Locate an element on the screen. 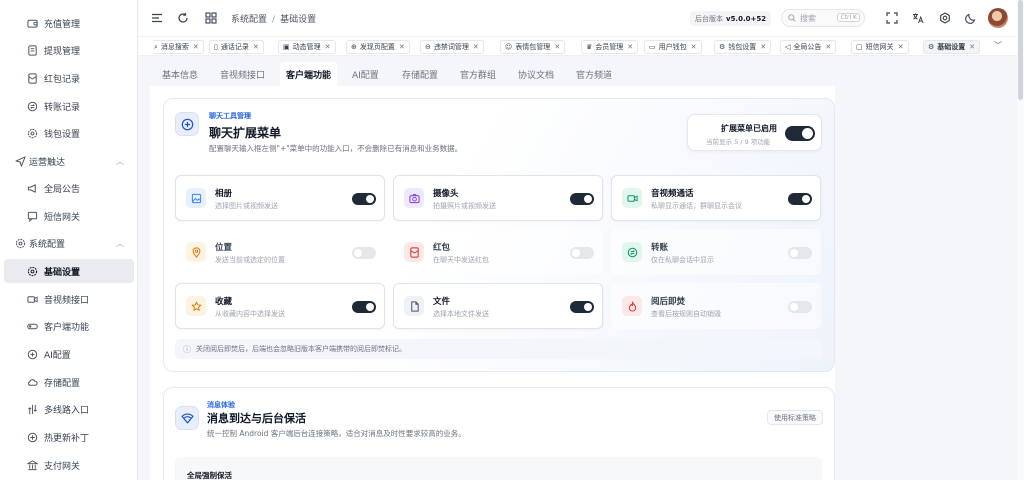 This screenshot has height=480, width=1024. subtab-ai-config: AI配置 is located at coordinates (365, 74).